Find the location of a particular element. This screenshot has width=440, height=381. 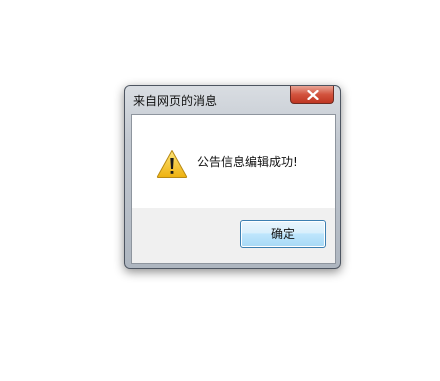

warning-icon is located at coordinates (172, 164).